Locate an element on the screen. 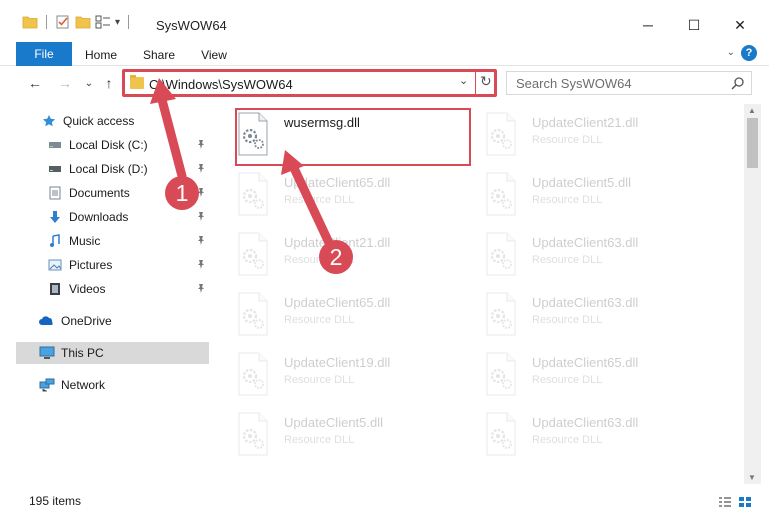  sidebar-item-label: Local Disk (C:) is located at coordinates (108, 145).